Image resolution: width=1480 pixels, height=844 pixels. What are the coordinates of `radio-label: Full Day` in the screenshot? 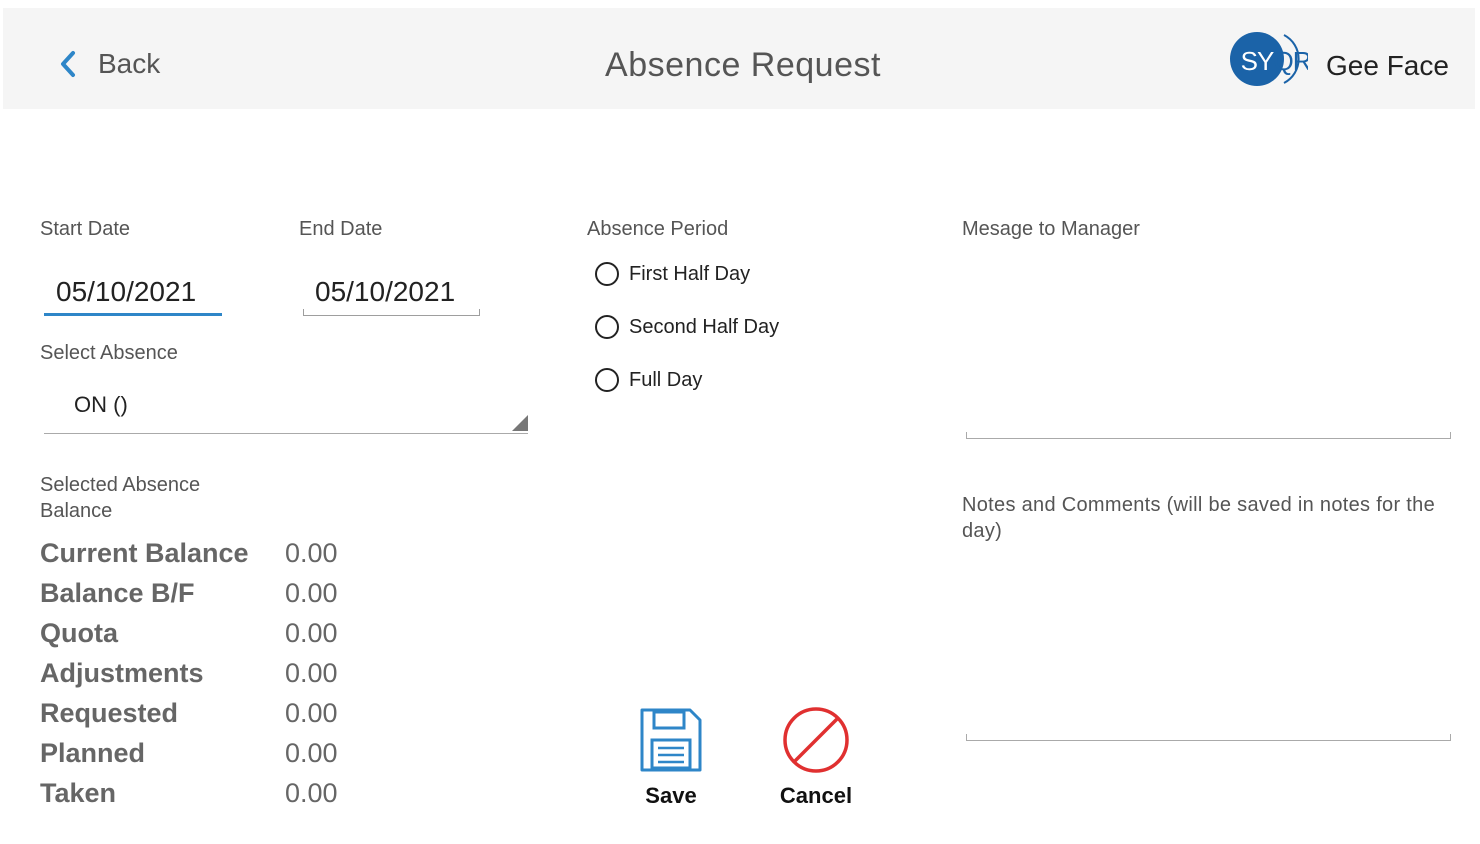 It's located at (666, 379).